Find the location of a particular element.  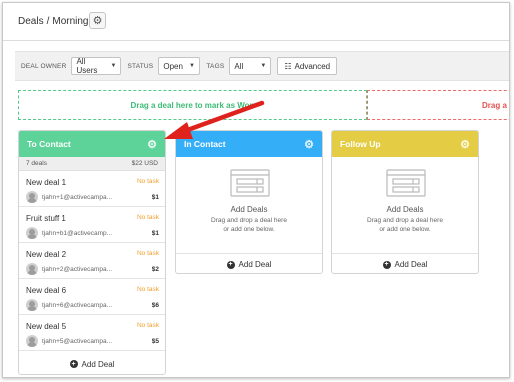

stage-title: In Contact is located at coordinates (205, 144).